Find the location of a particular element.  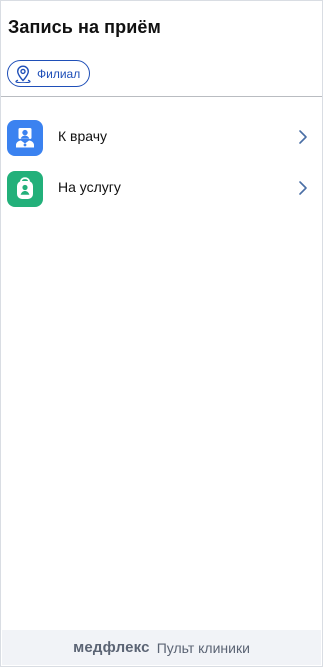

footer: медфлекс Пульт клиники is located at coordinates (161, 647).